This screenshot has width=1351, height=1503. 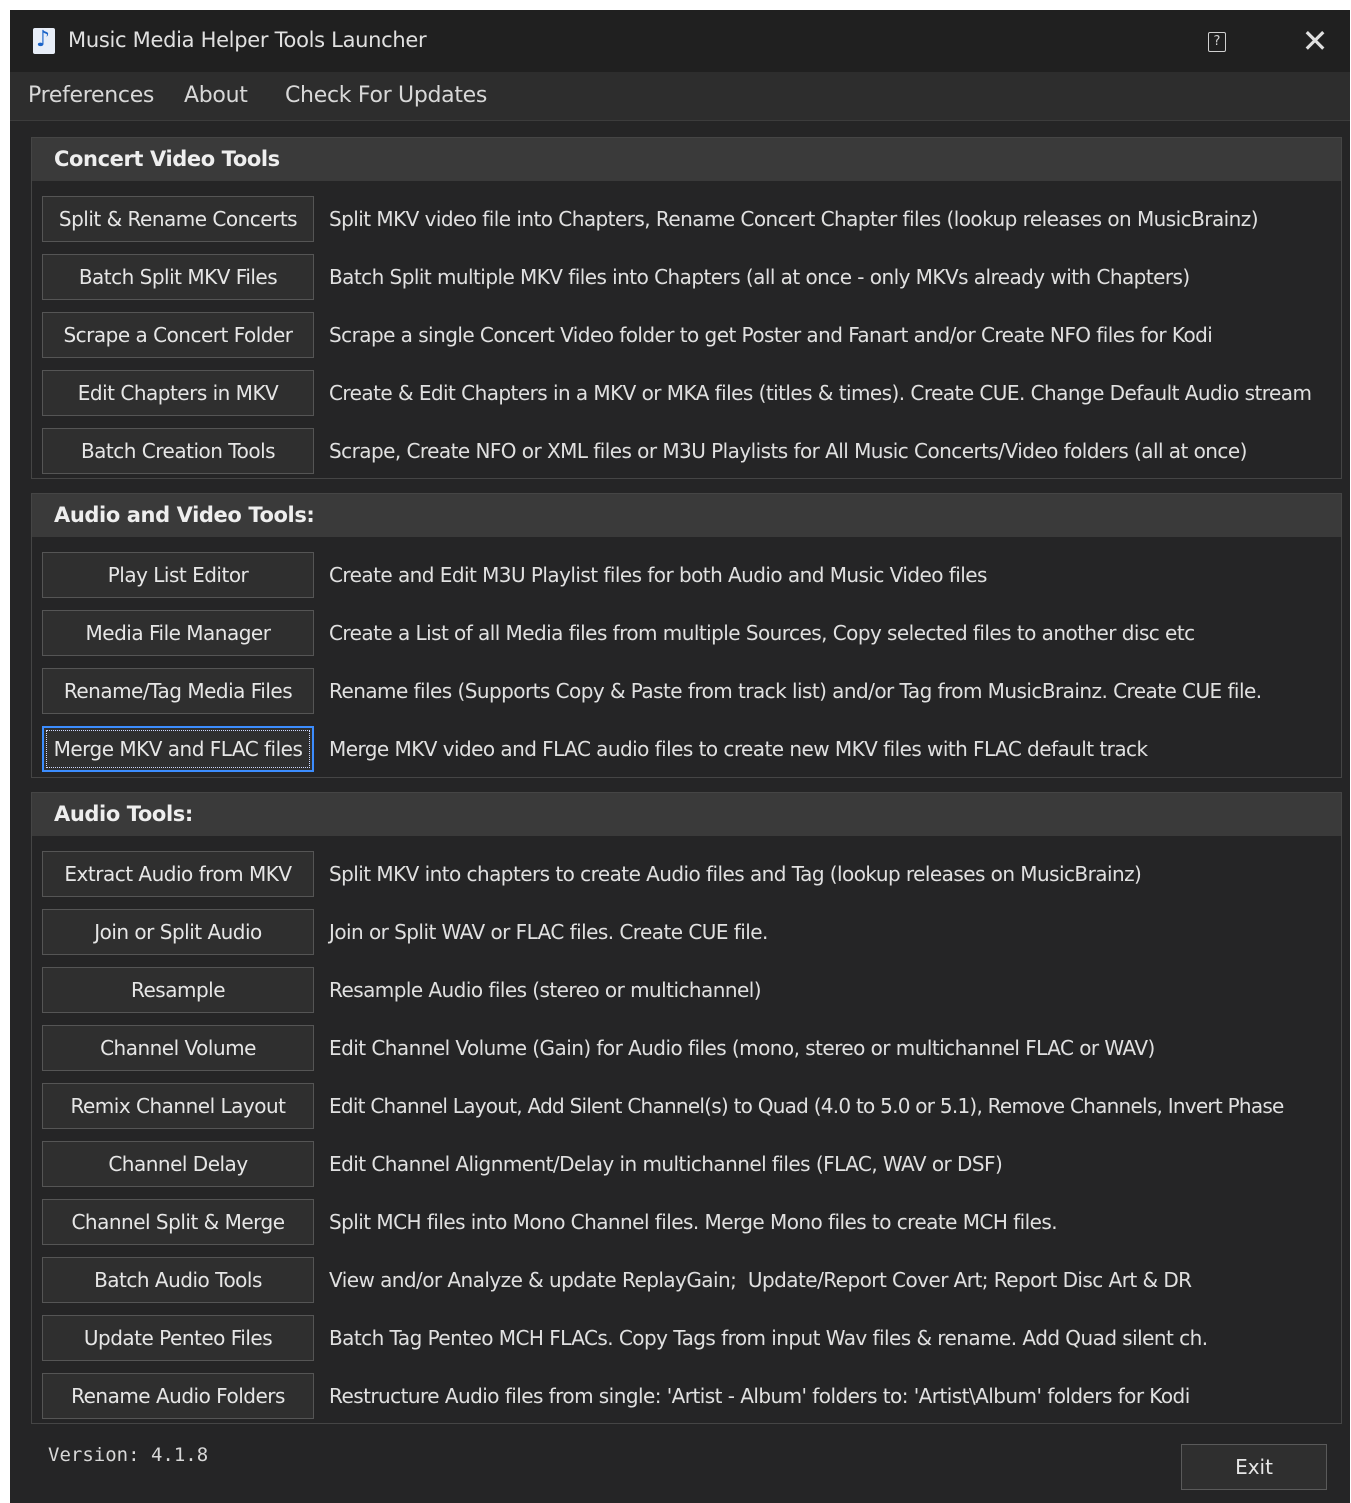 I want to click on extract-audio-mkv-button: Extract Audio from MKV, so click(x=178, y=874).